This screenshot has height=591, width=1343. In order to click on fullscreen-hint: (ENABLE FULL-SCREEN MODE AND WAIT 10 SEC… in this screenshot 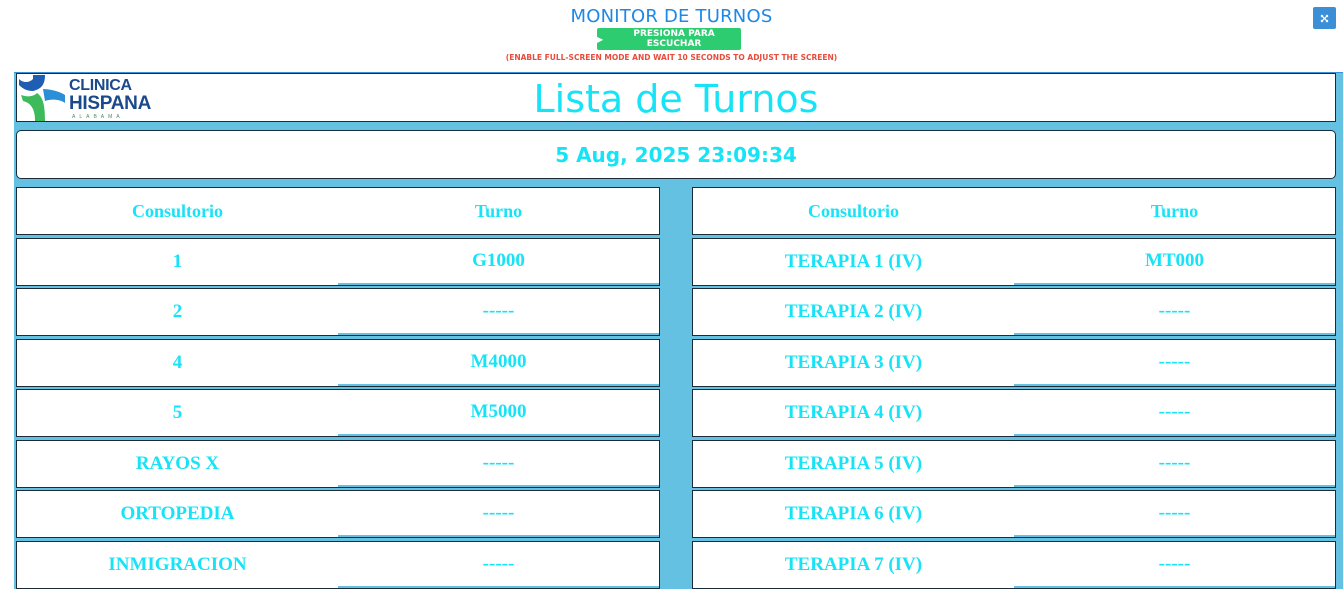, I will do `click(671, 57)`.